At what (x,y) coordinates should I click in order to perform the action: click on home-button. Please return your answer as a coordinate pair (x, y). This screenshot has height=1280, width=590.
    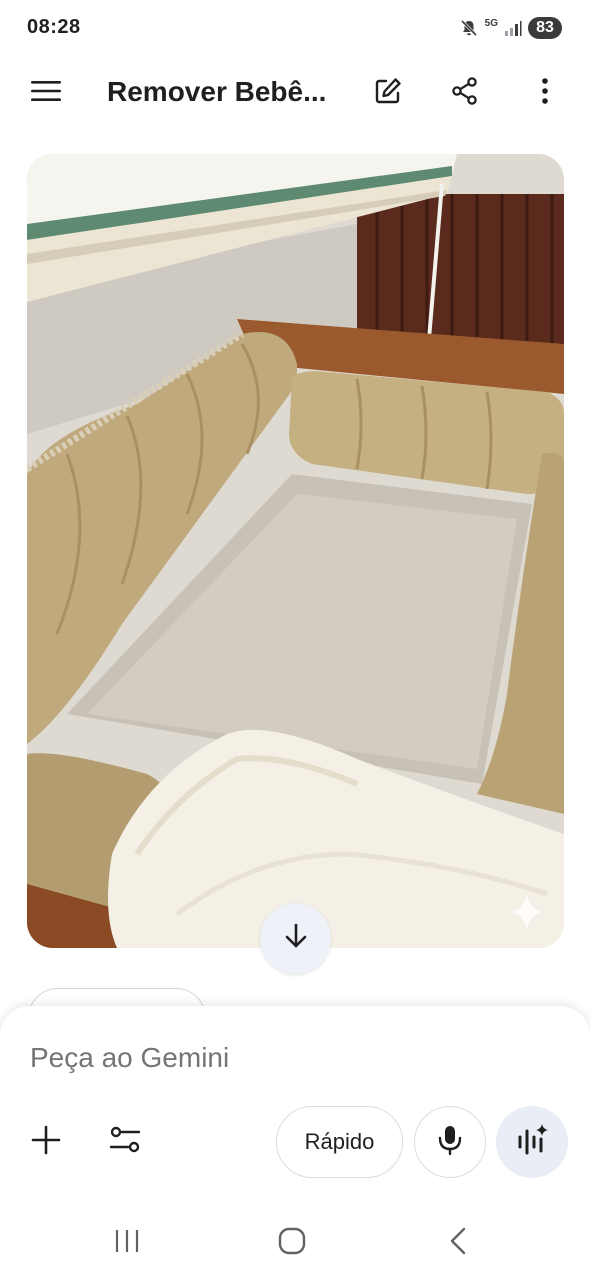
    Looking at the image, I should click on (292, 1243).